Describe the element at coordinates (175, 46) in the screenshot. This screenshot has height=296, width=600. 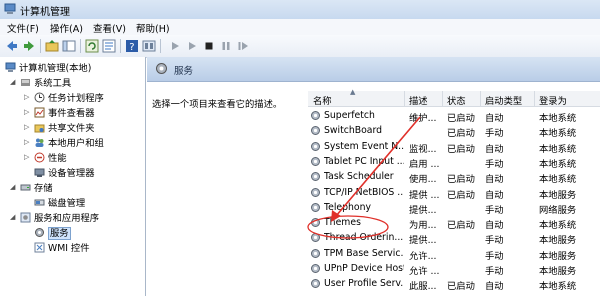
I see `start-service-icon` at that location.